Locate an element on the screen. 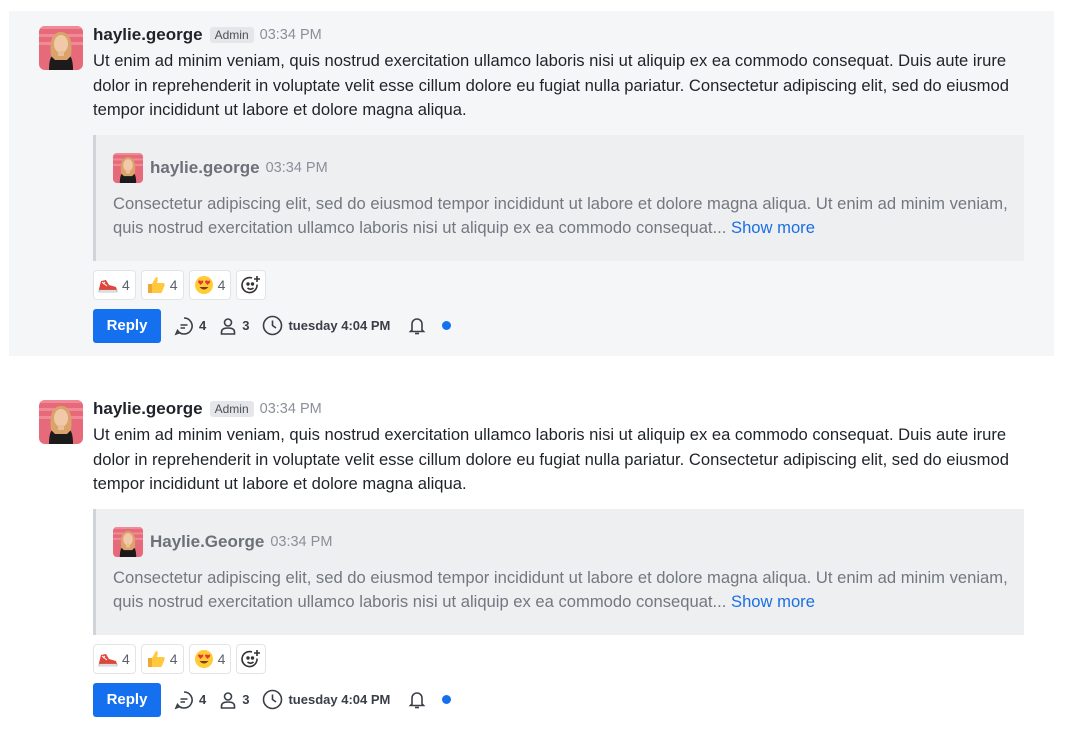 The image size is (1067, 730). quote-username: haylie.george is located at coordinates (205, 167).